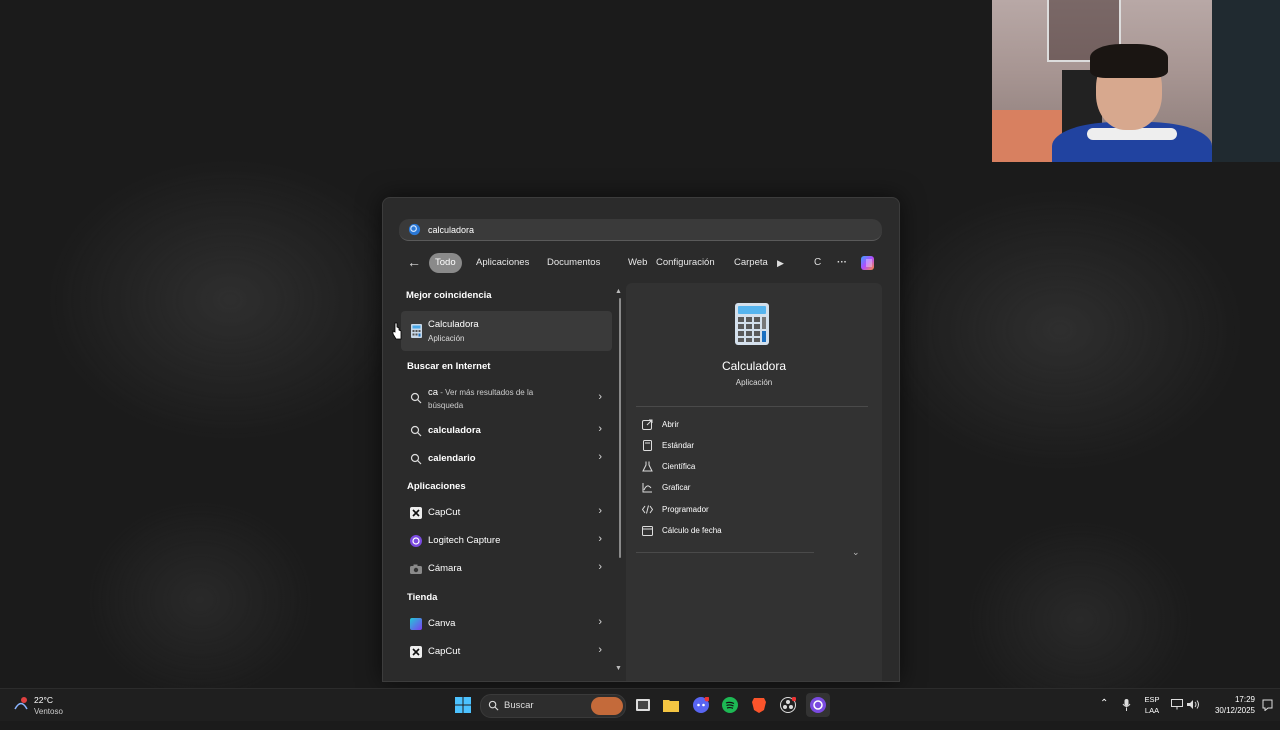 The height and width of the screenshot is (730, 1280). Describe the element at coordinates (1126, 705) in the screenshot. I see `microphone-icon` at that location.